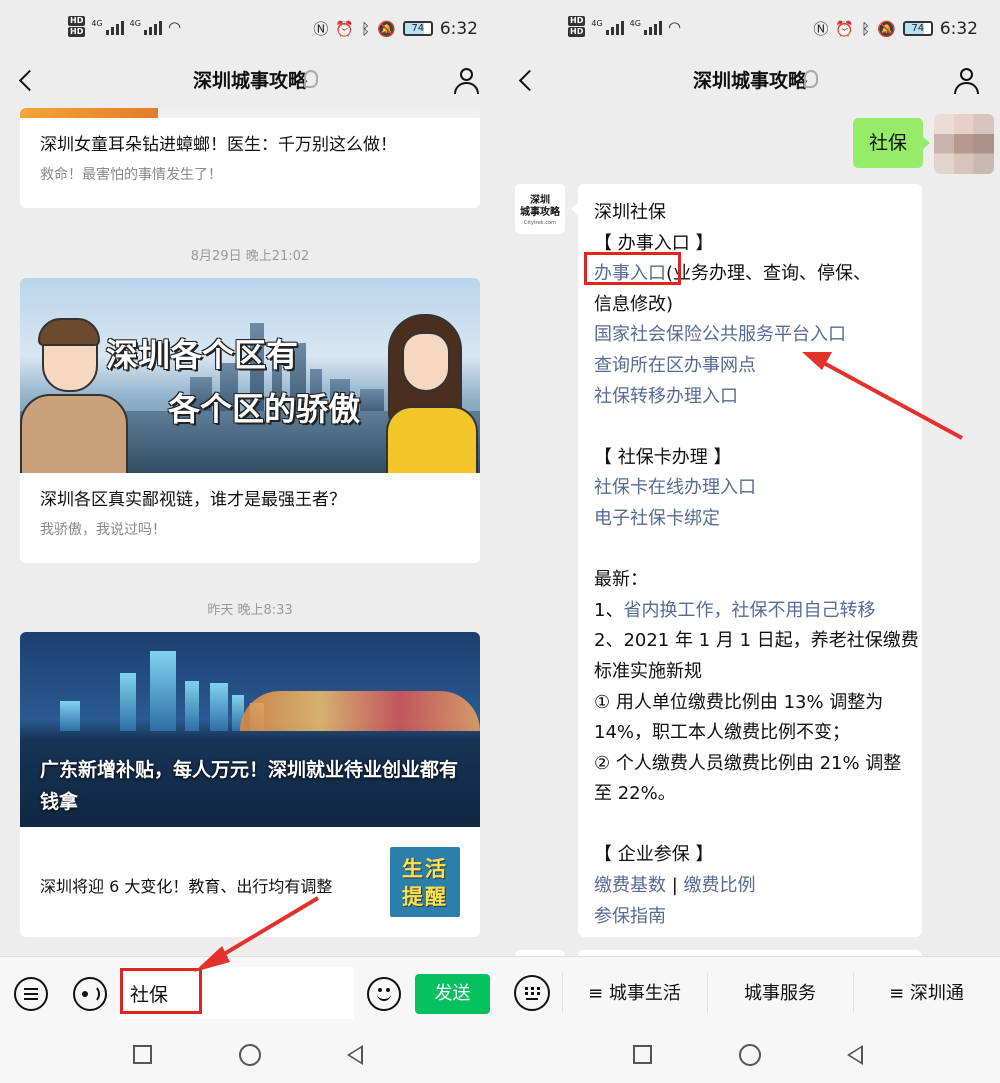  What do you see at coordinates (882, 396) in the screenshot?
I see `arrow-to-links` at bounding box center [882, 396].